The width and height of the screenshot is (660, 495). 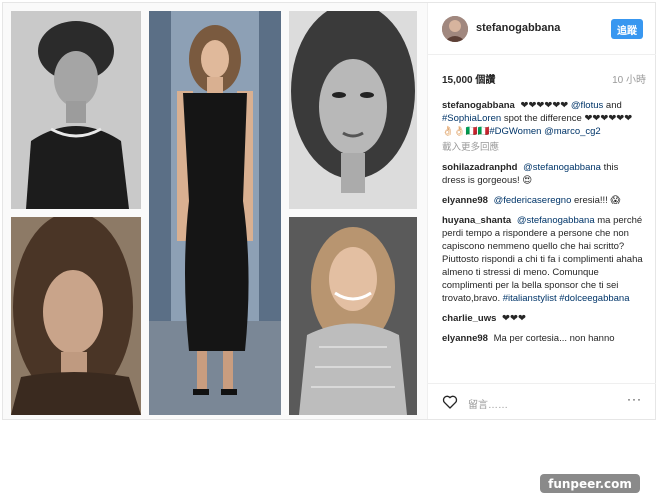 I want to click on heart-icon, so click(x=450, y=402).